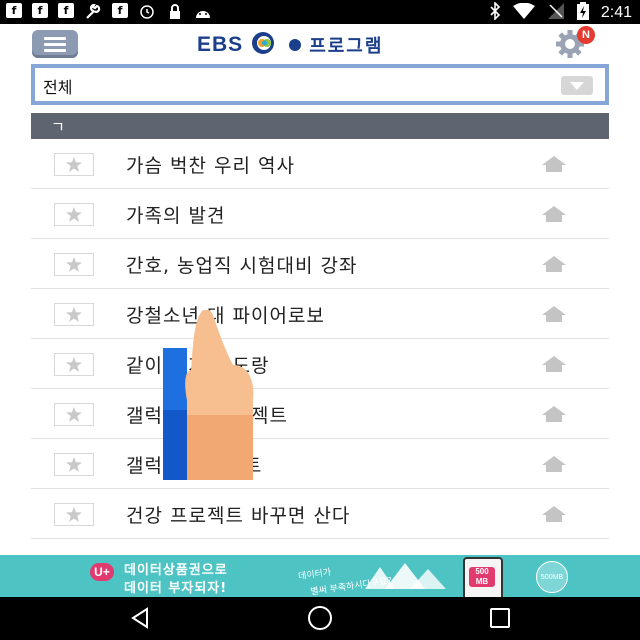 The height and width of the screenshot is (640, 640). What do you see at coordinates (320, 364) in the screenshot?
I see `list-item: 같이 놀자 도도랑` at bounding box center [320, 364].